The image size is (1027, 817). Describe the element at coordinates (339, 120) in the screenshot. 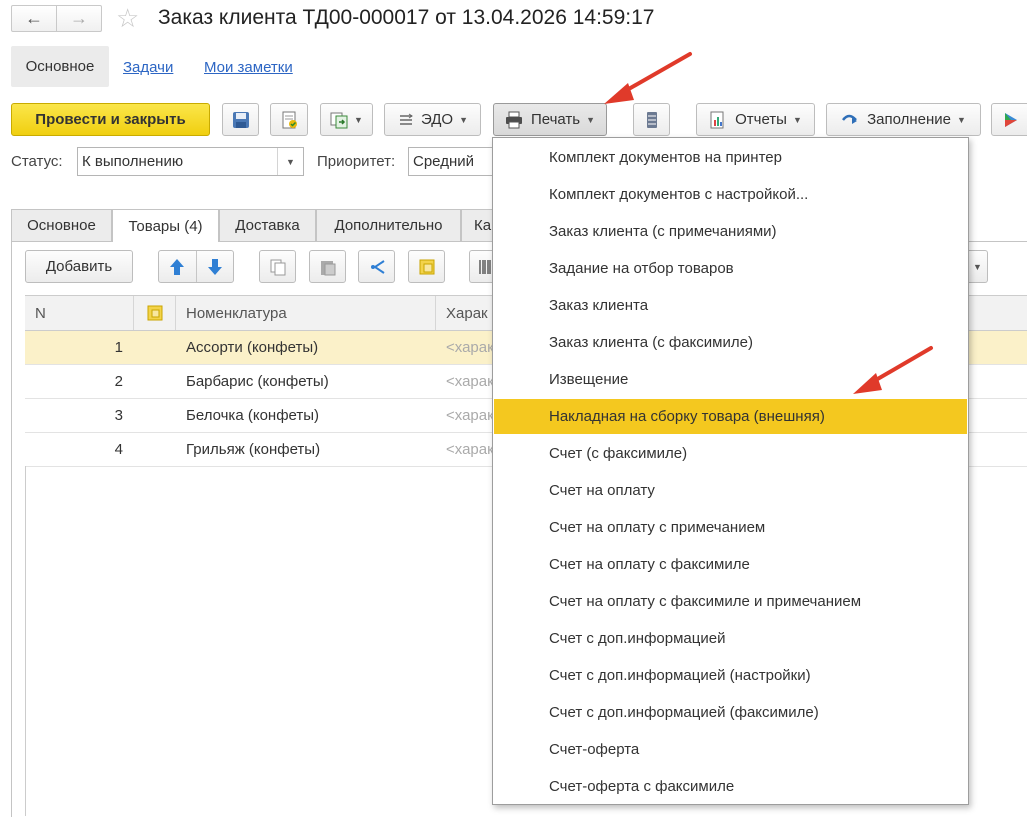

I see `create-based-icon` at that location.